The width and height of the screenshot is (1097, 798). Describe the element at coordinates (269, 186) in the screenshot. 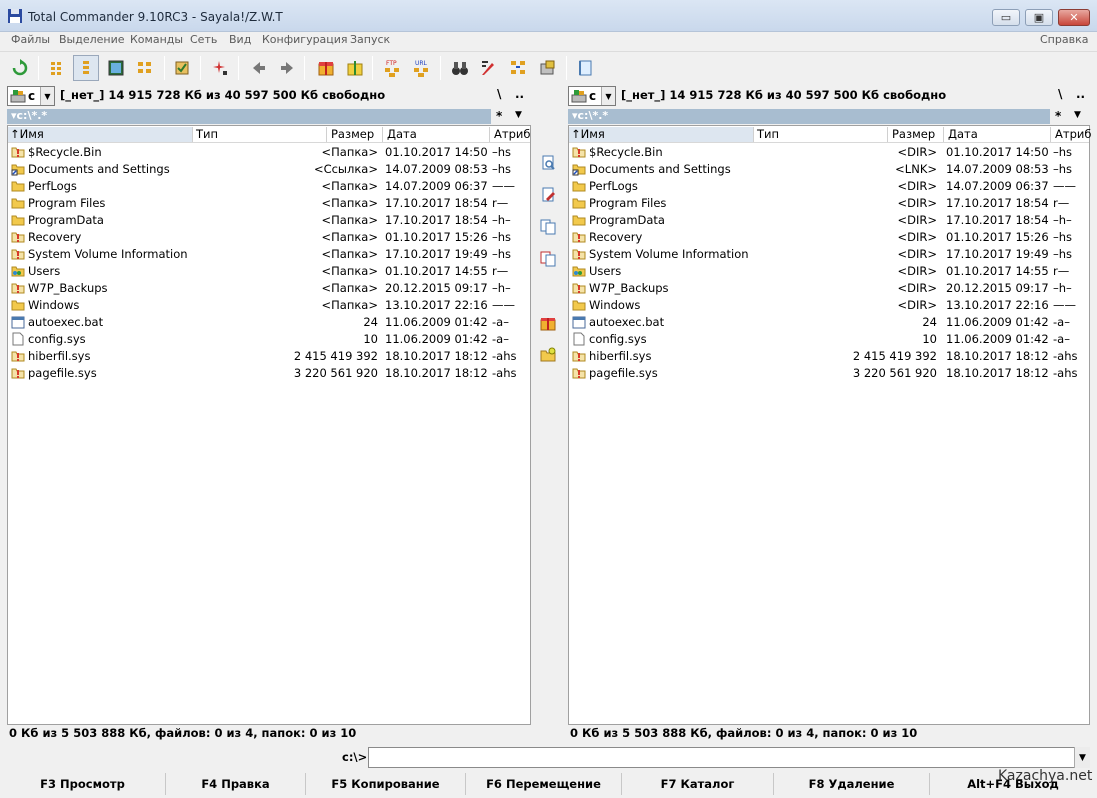

I see `file-row: PerfLogs <Папка> 14.07.2009 06:37 ——` at that location.